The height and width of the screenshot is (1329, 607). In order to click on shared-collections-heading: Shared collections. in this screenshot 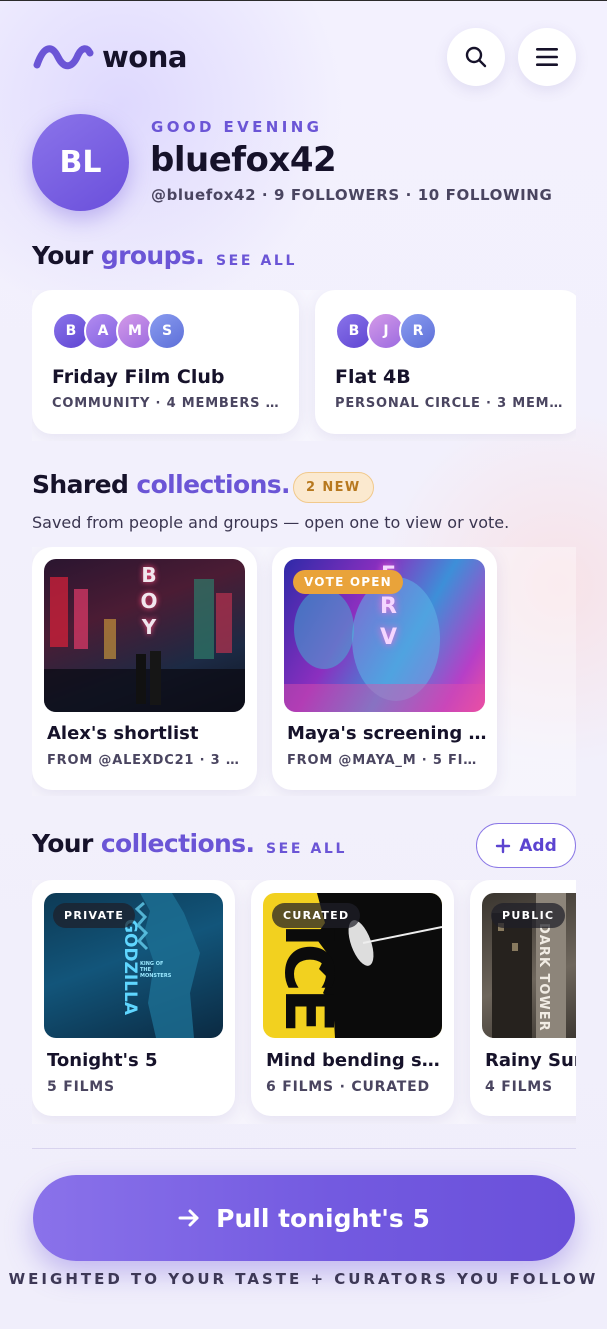, I will do `click(161, 484)`.